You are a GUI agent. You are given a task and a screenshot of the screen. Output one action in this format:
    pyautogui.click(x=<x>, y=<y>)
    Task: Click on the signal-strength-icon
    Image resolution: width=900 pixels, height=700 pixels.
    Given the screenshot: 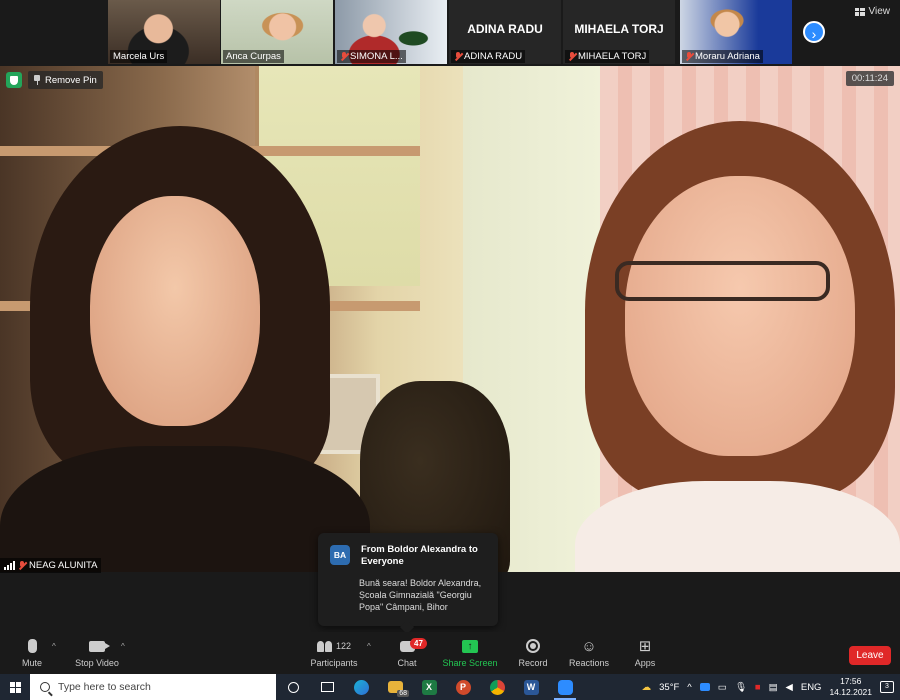 What is the action you would take?
    pyautogui.click(x=9, y=565)
    